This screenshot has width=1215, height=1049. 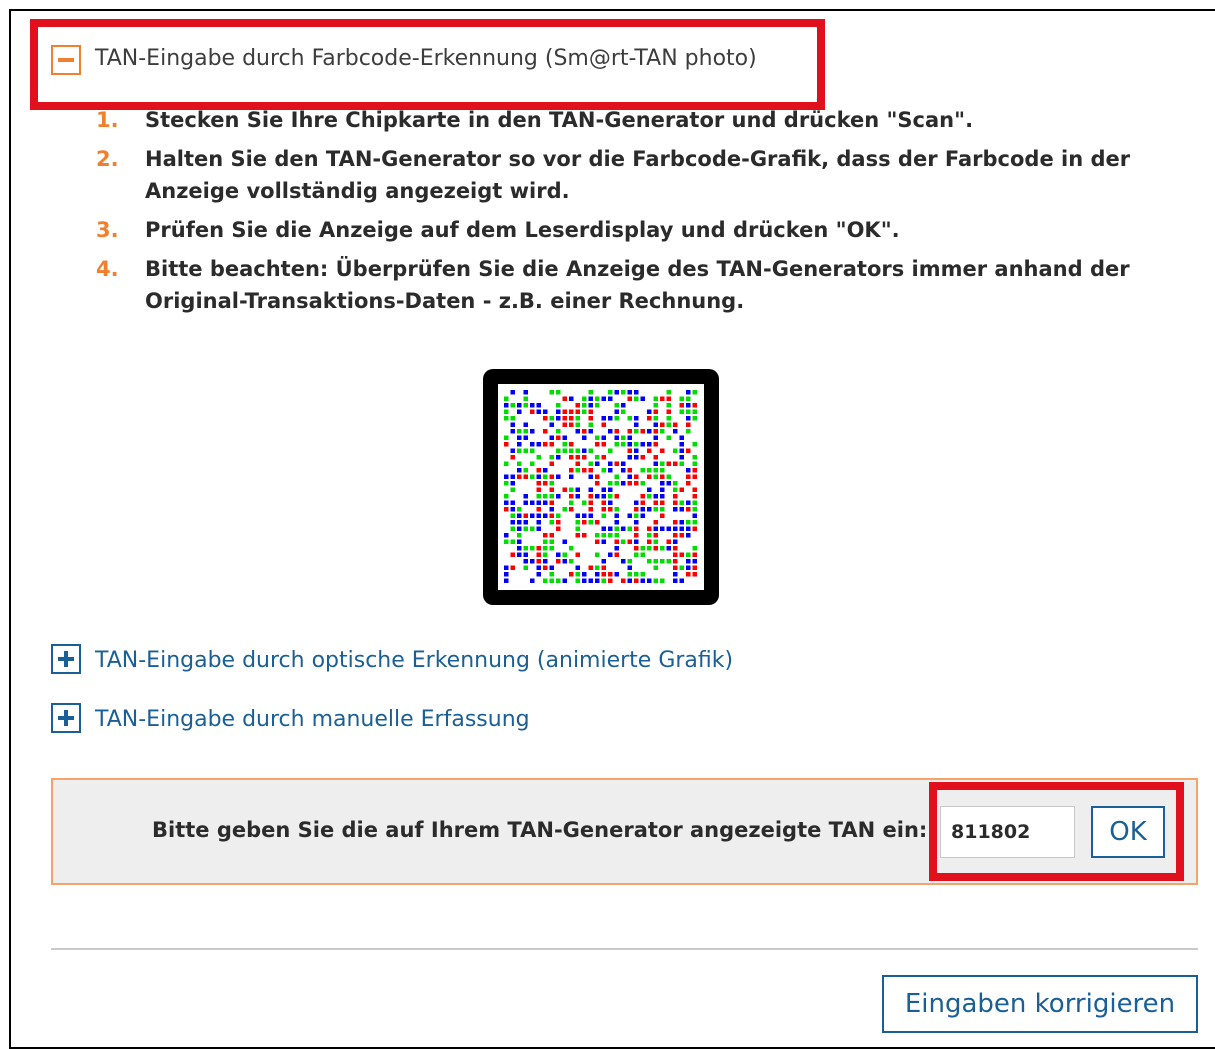 What do you see at coordinates (66, 60) in the screenshot?
I see `minus-icon` at bounding box center [66, 60].